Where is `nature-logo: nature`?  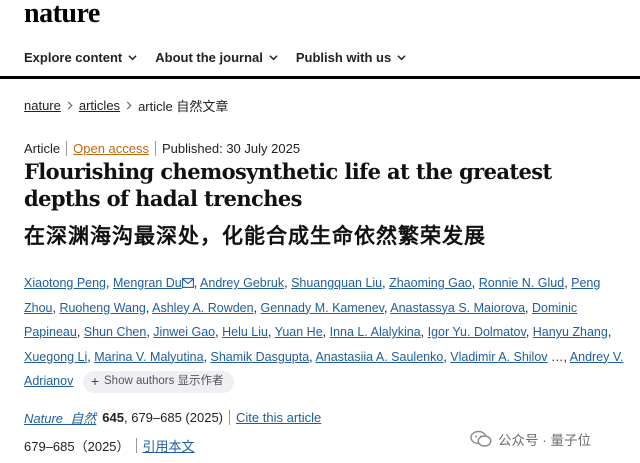 nature-logo: nature is located at coordinates (62, 14).